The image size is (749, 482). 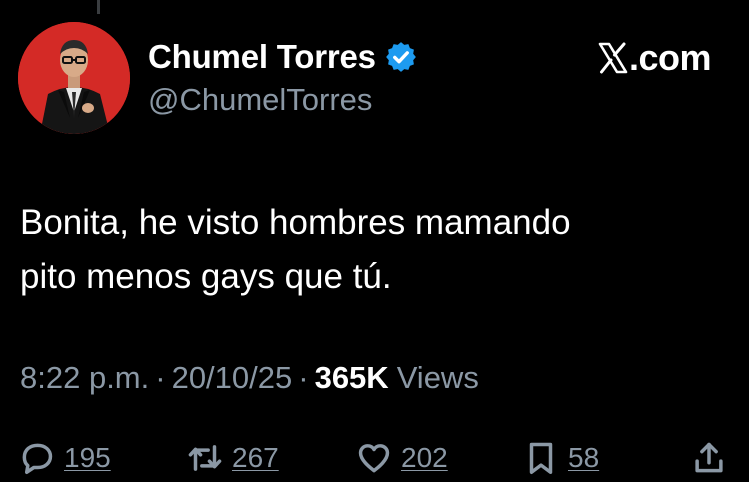 I want to click on views-label: Views, so click(x=438, y=378).